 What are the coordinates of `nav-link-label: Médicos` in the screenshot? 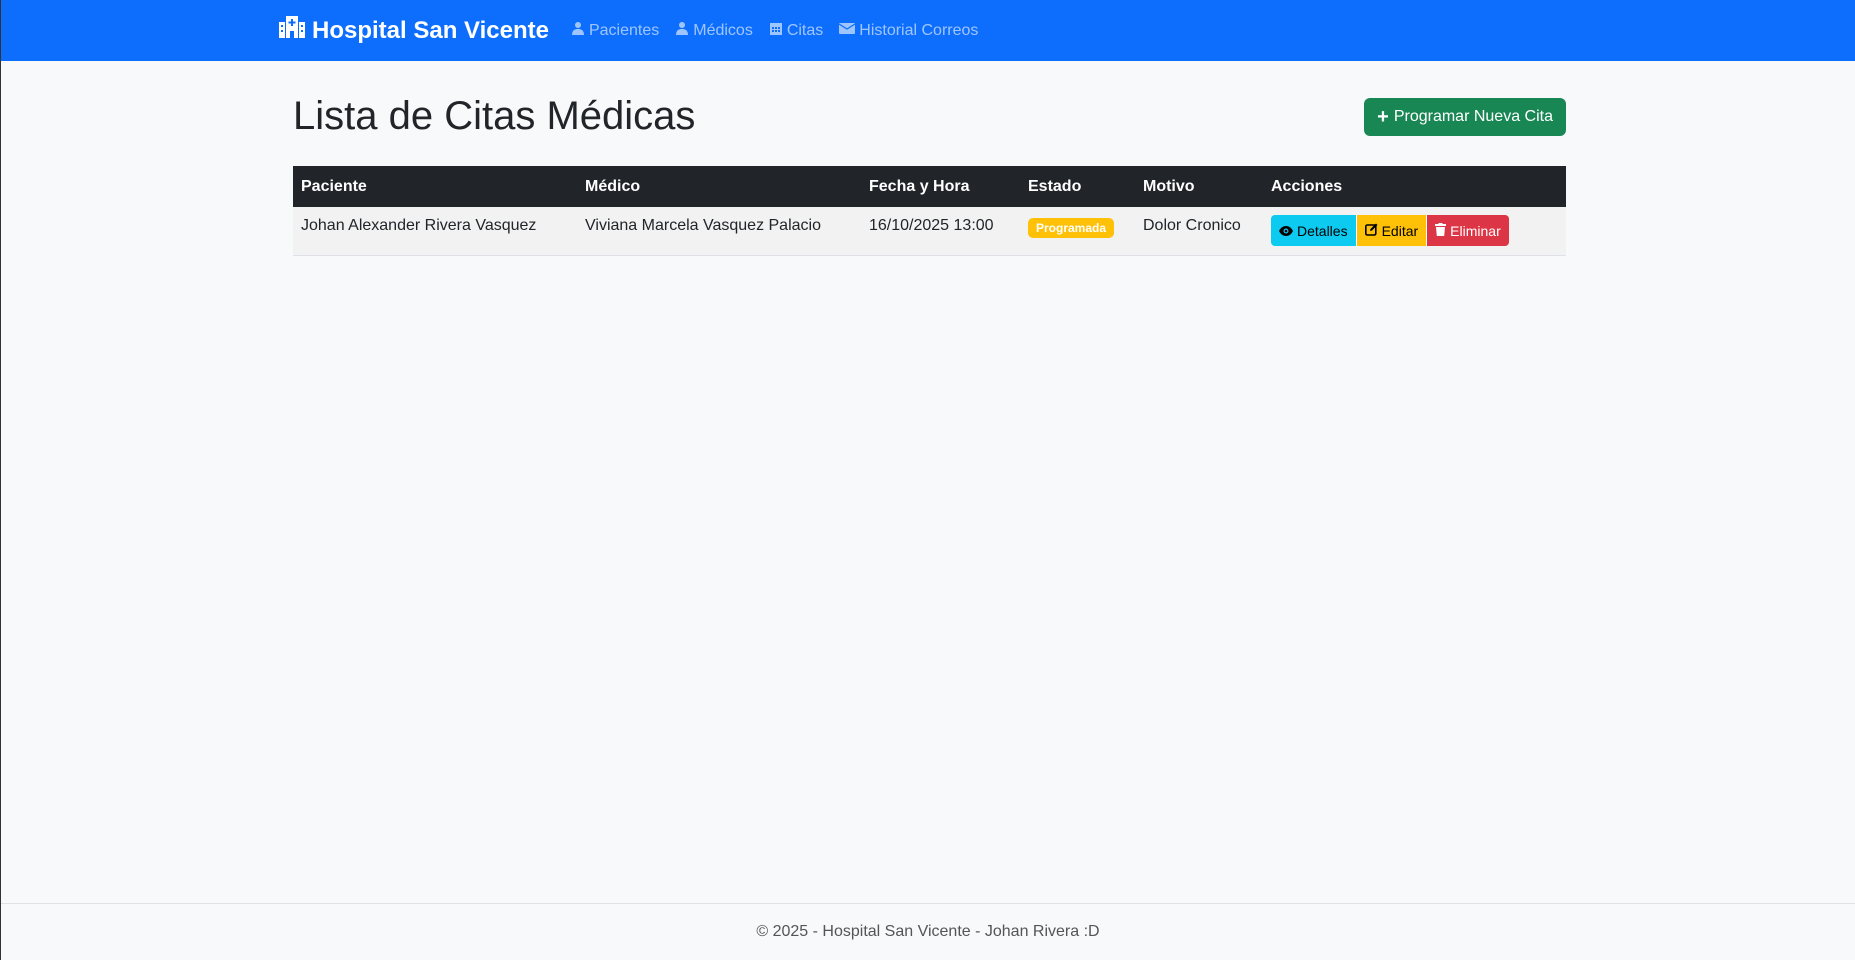 It's located at (723, 30).